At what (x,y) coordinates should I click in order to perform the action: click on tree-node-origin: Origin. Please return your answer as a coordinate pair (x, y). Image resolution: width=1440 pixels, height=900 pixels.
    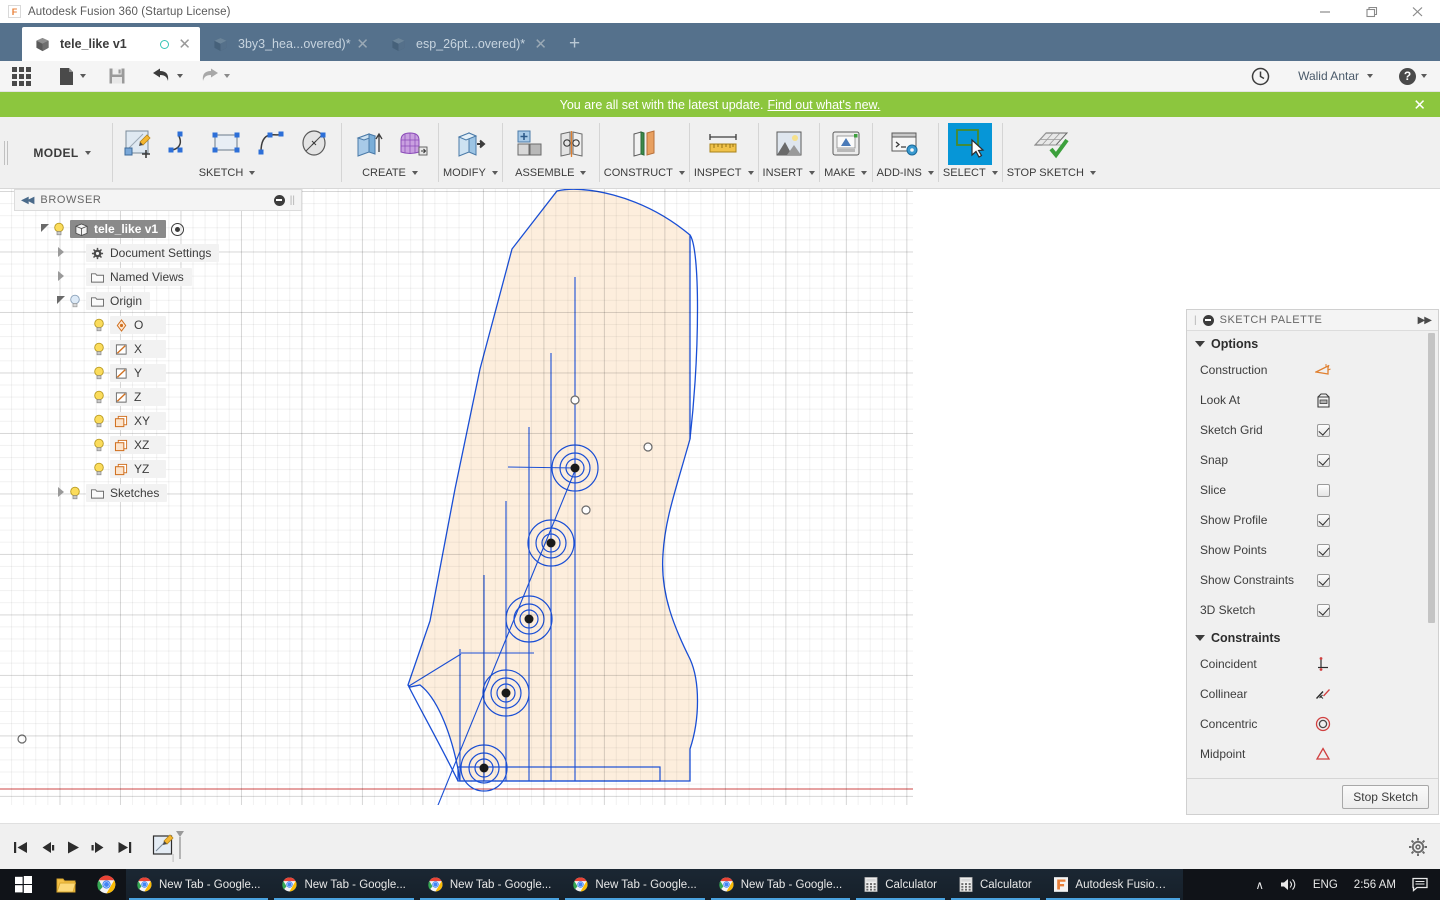
    Looking at the image, I should click on (158, 301).